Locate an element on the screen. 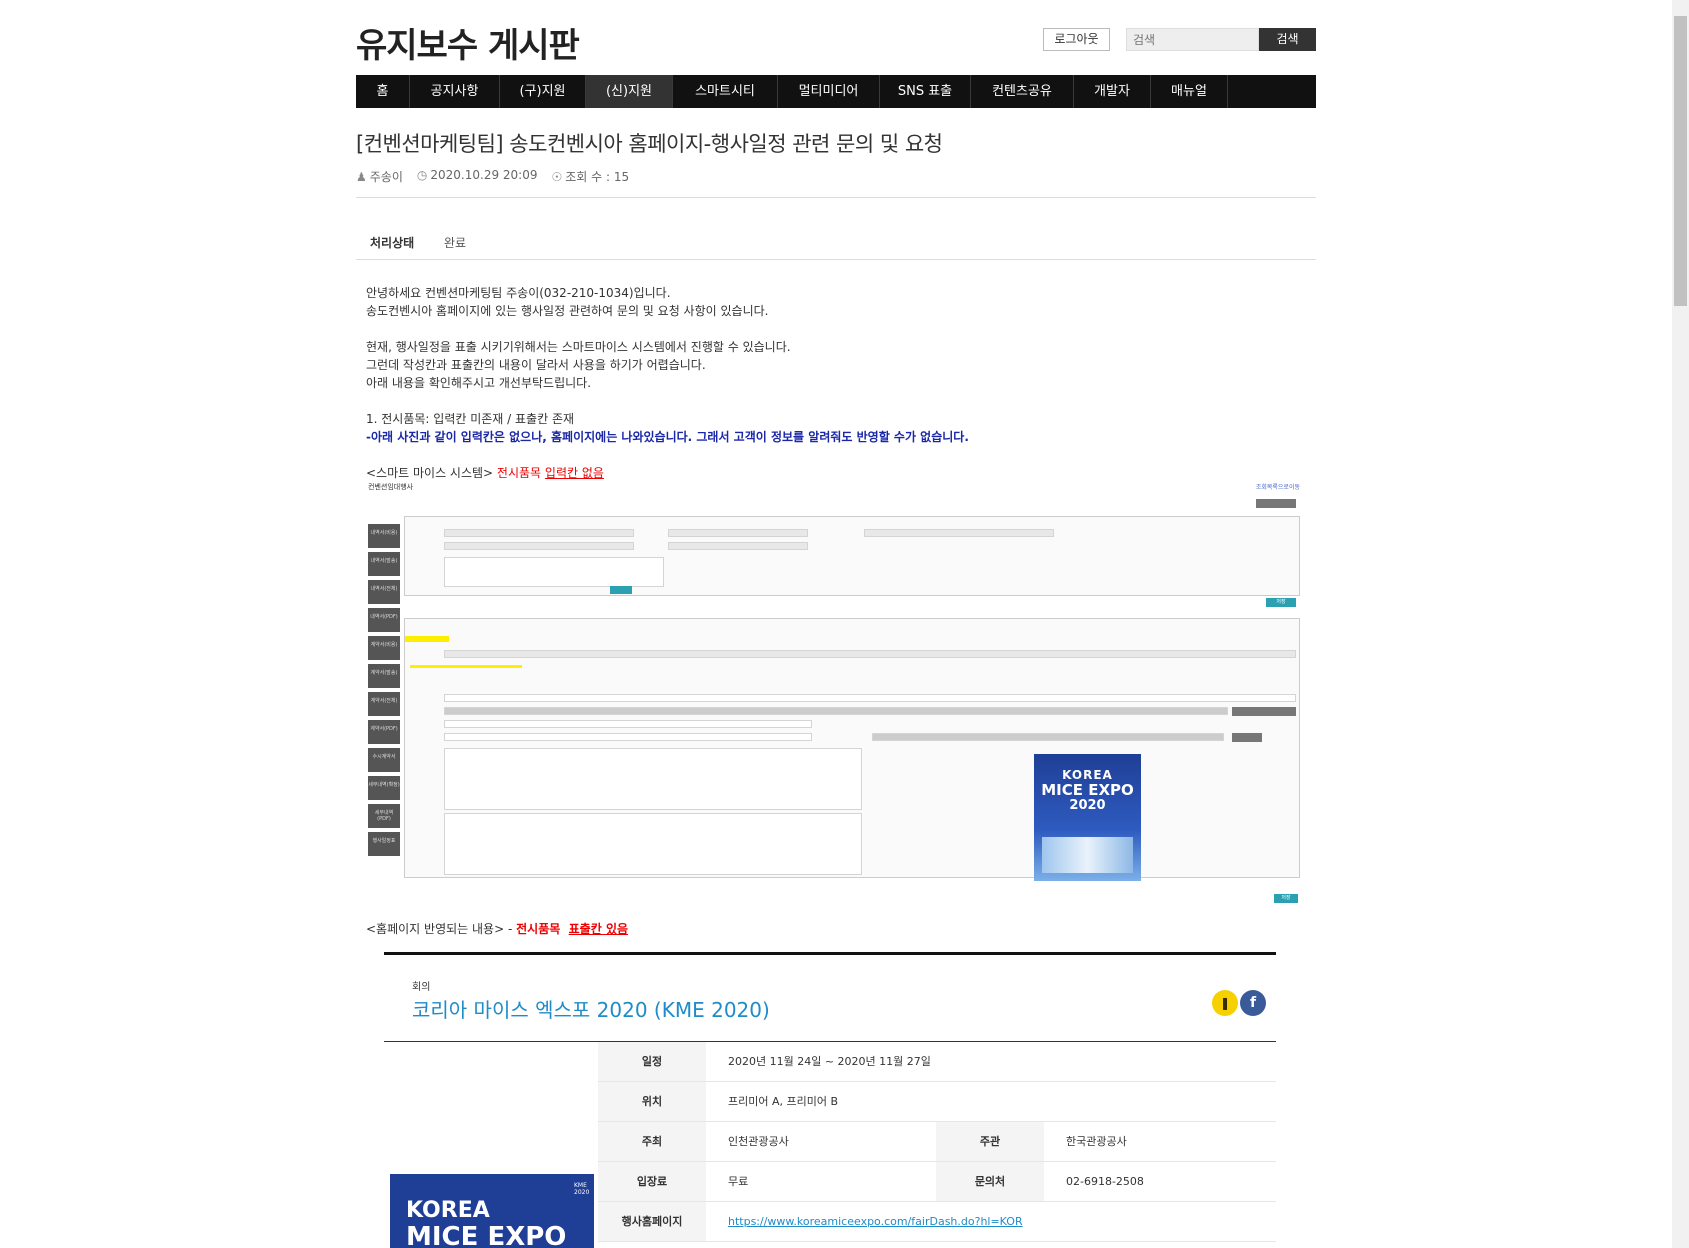  body-line: 그런데 작성칸과 표출칸의 내용이 달라서 사용을 하기가 어렵습니다. is located at coordinates (536, 365).